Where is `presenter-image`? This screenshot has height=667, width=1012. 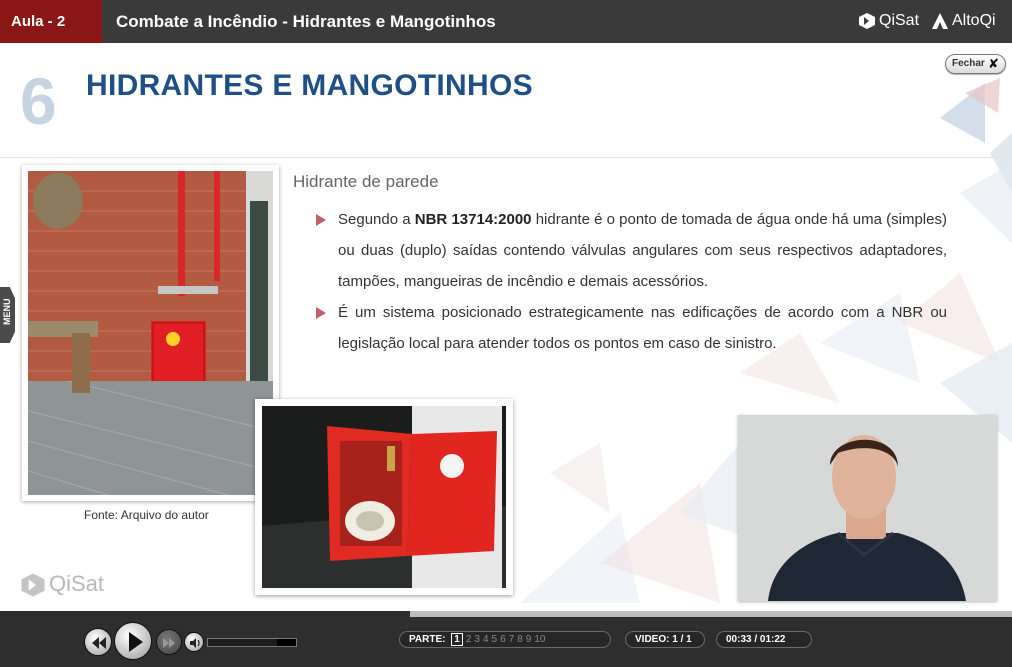 presenter-image is located at coordinates (867, 508).